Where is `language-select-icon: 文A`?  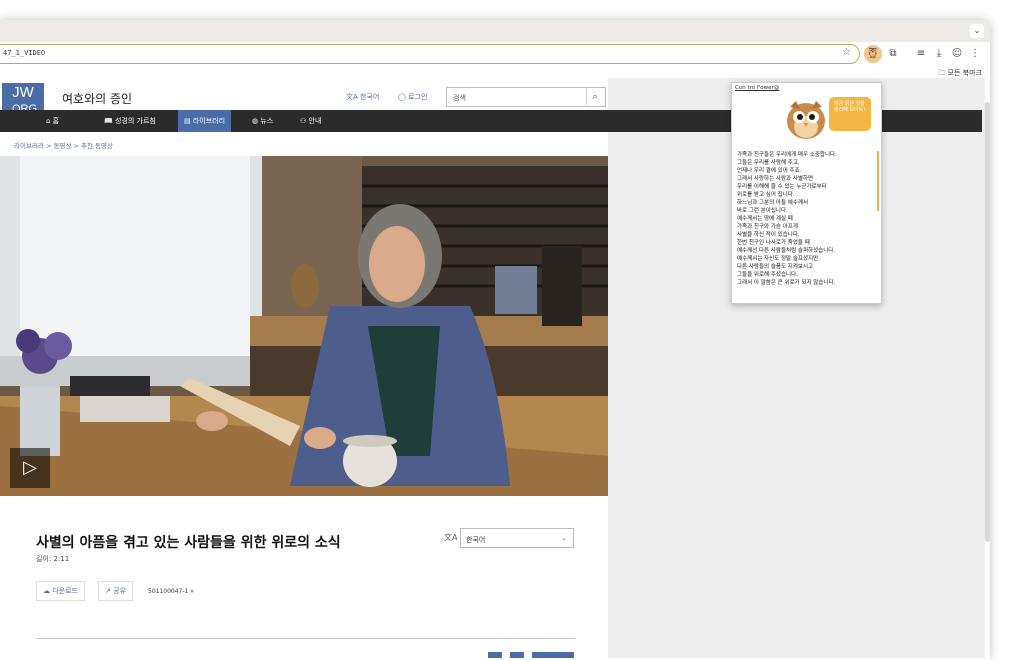
language-select-icon: 文A is located at coordinates (451, 537).